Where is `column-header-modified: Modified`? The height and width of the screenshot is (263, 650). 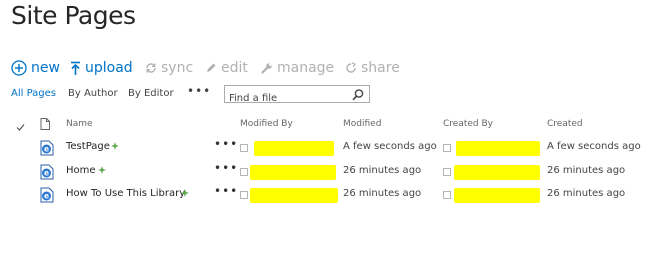
column-header-modified: Modified is located at coordinates (362, 124).